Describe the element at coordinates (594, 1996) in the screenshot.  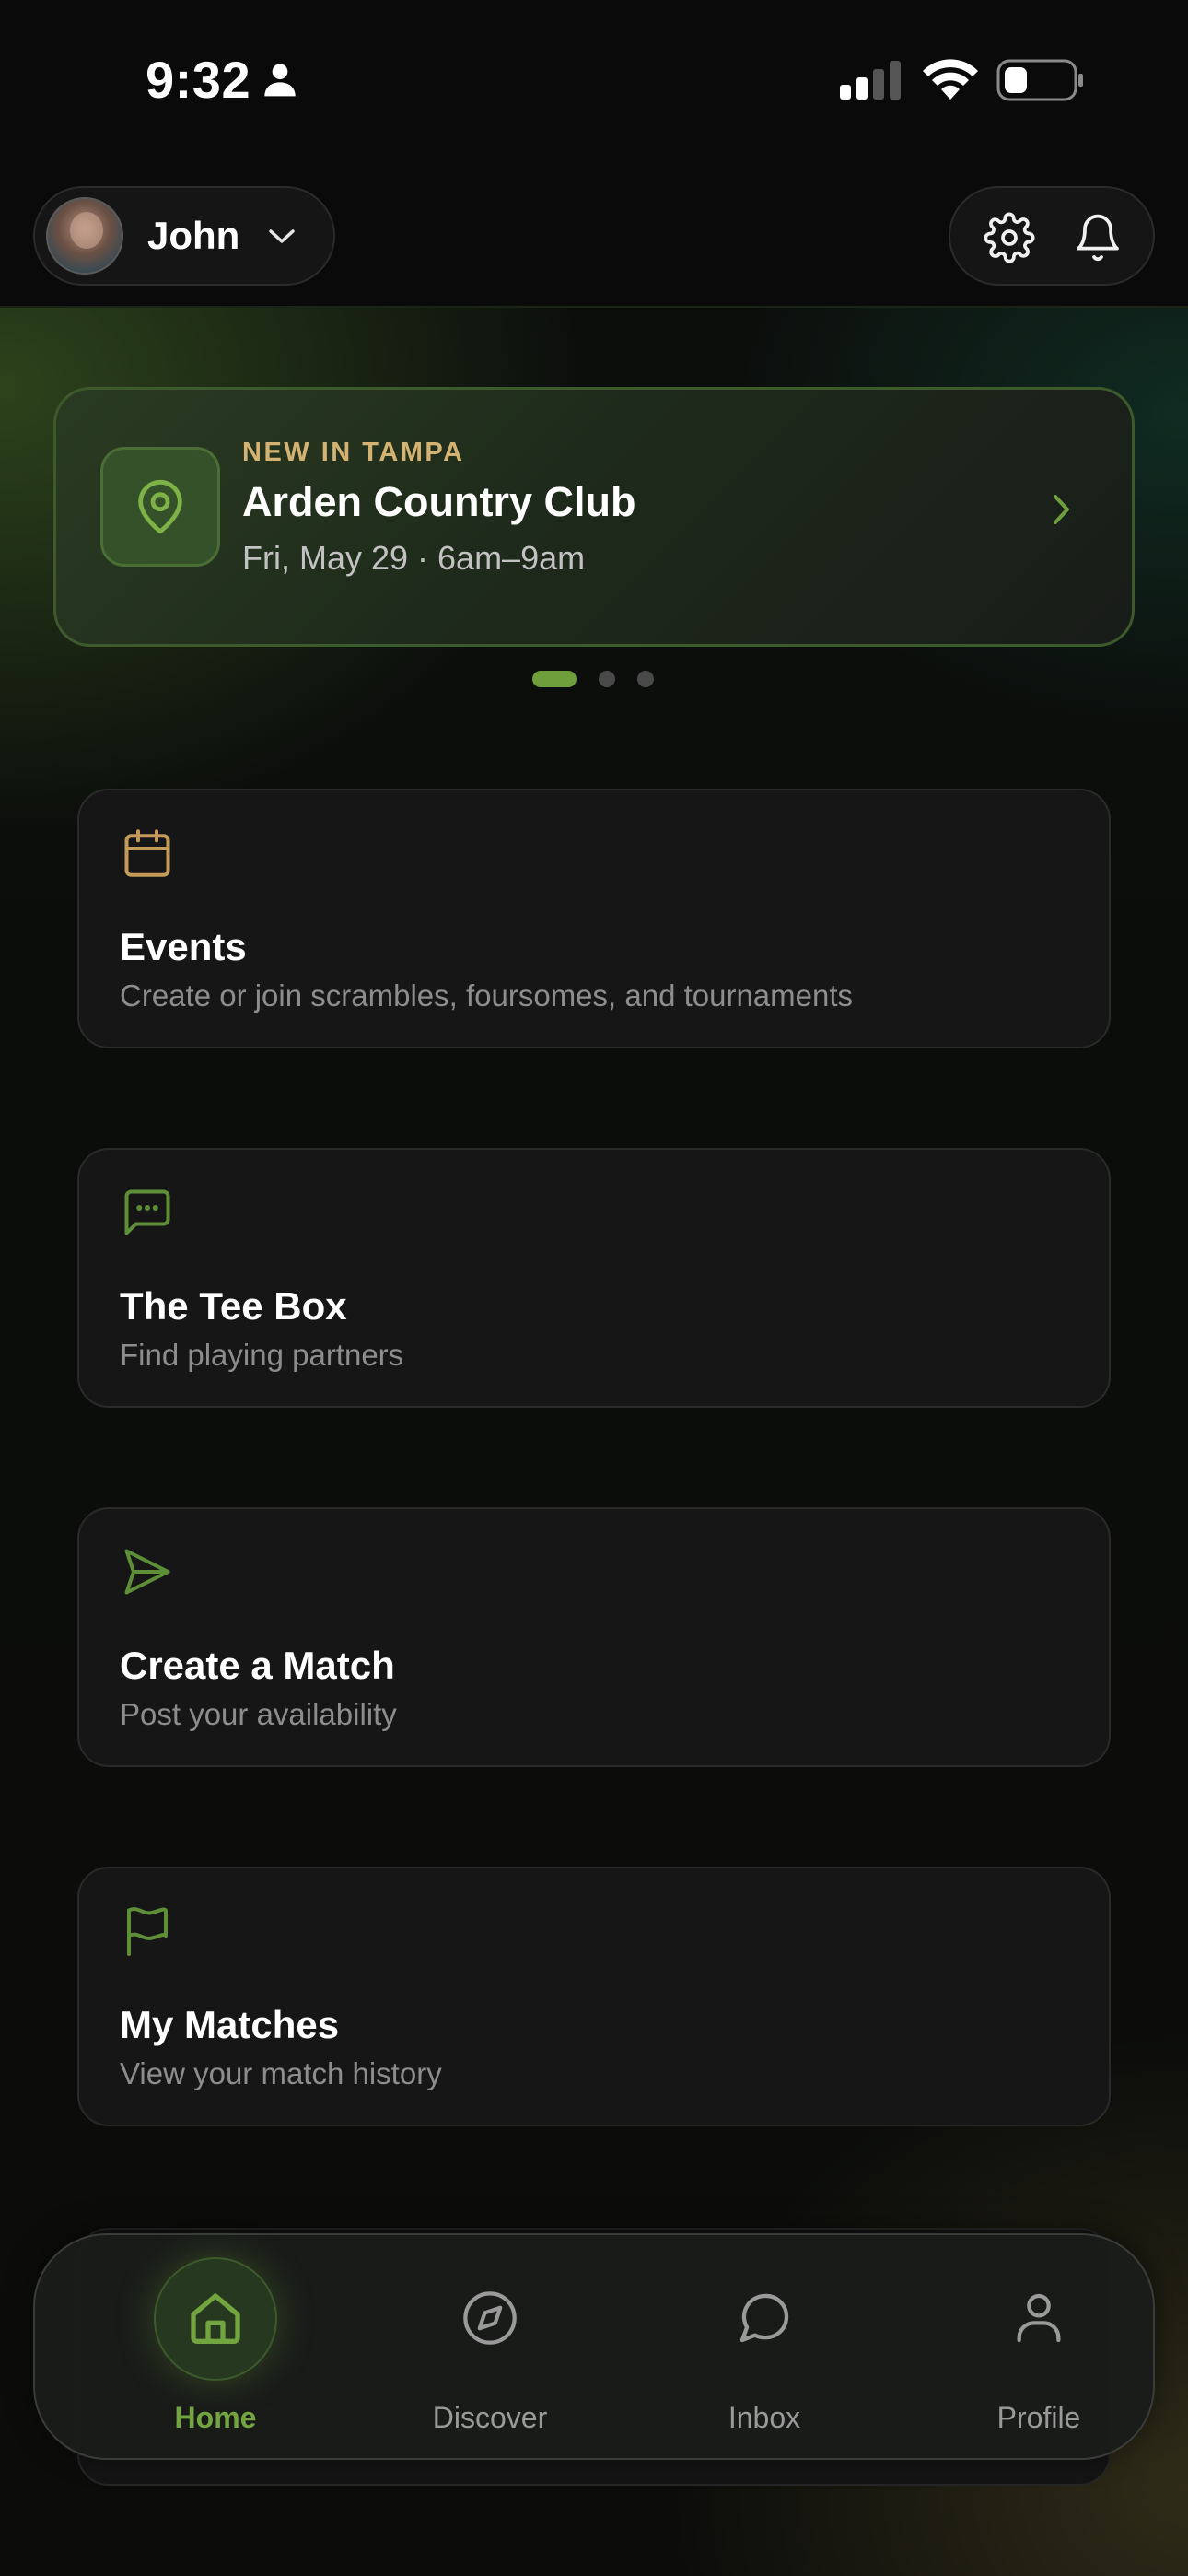
I see `my-matches-card: My Matches View your match history` at that location.